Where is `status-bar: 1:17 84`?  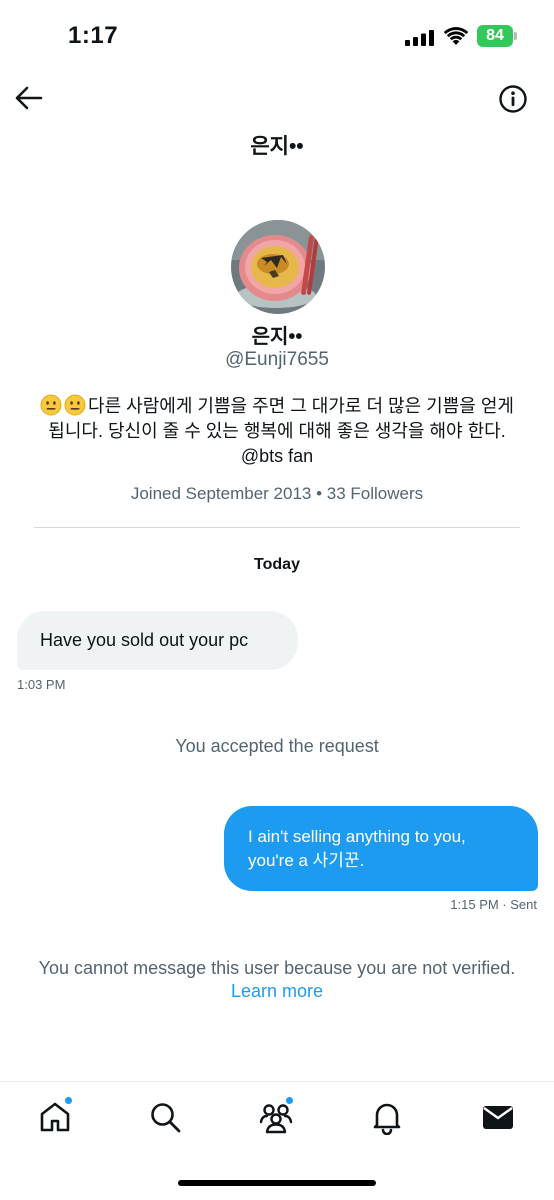
status-bar: 1:17 84 is located at coordinates (277, 36).